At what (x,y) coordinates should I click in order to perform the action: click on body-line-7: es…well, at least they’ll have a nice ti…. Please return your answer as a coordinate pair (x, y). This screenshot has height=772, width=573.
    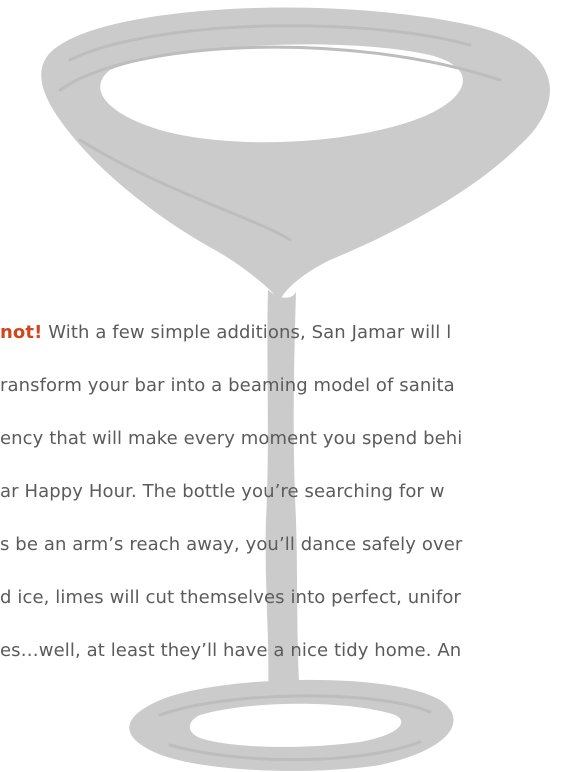
    Looking at the image, I should click on (230, 650).